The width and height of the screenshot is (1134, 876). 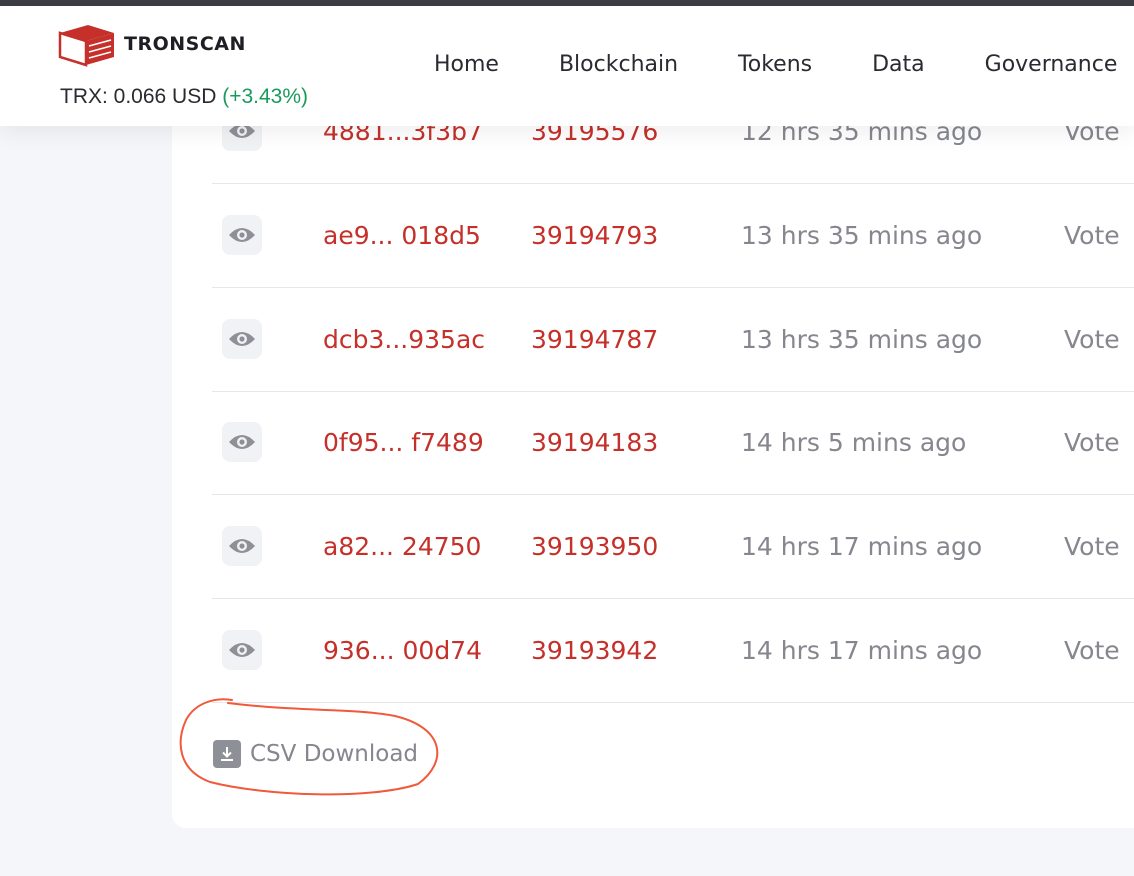 What do you see at coordinates (1051, 64) in the screenshot?
I see `nav-item-governance: Governance` at bounding box center [1051, 64].